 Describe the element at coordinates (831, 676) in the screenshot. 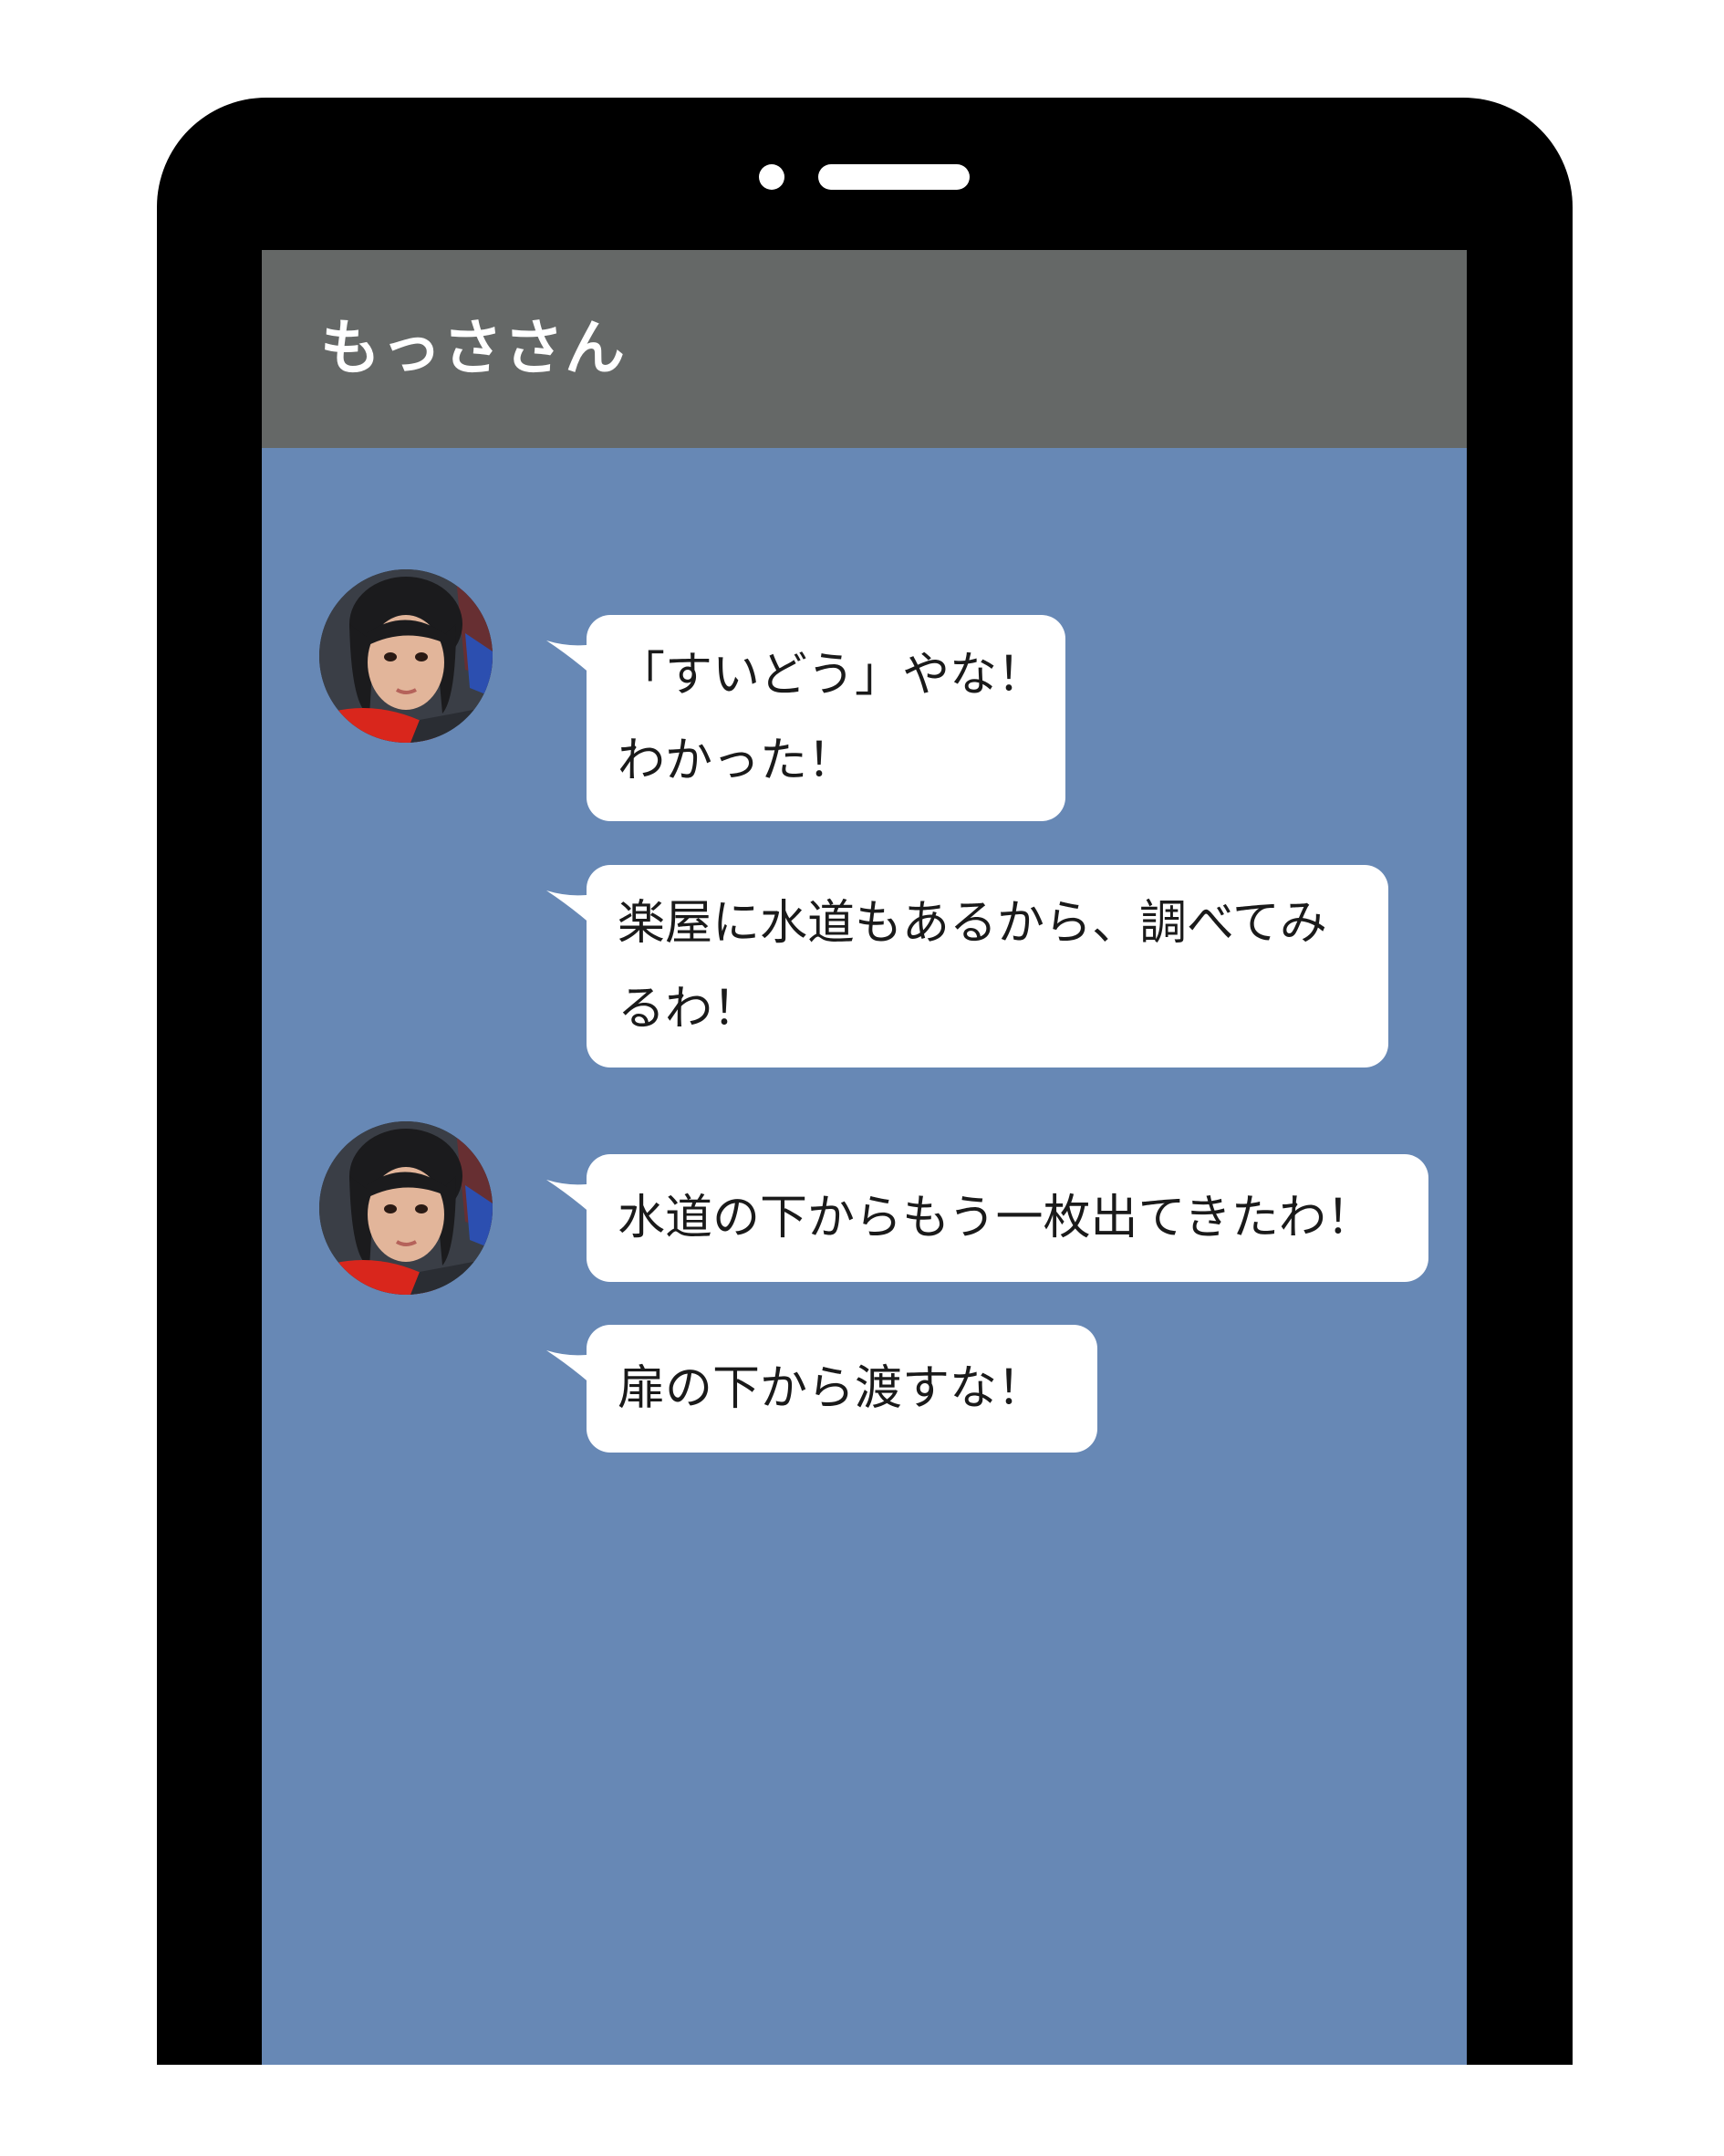

I see `message-text: 「すいどう」やな！` at that location.